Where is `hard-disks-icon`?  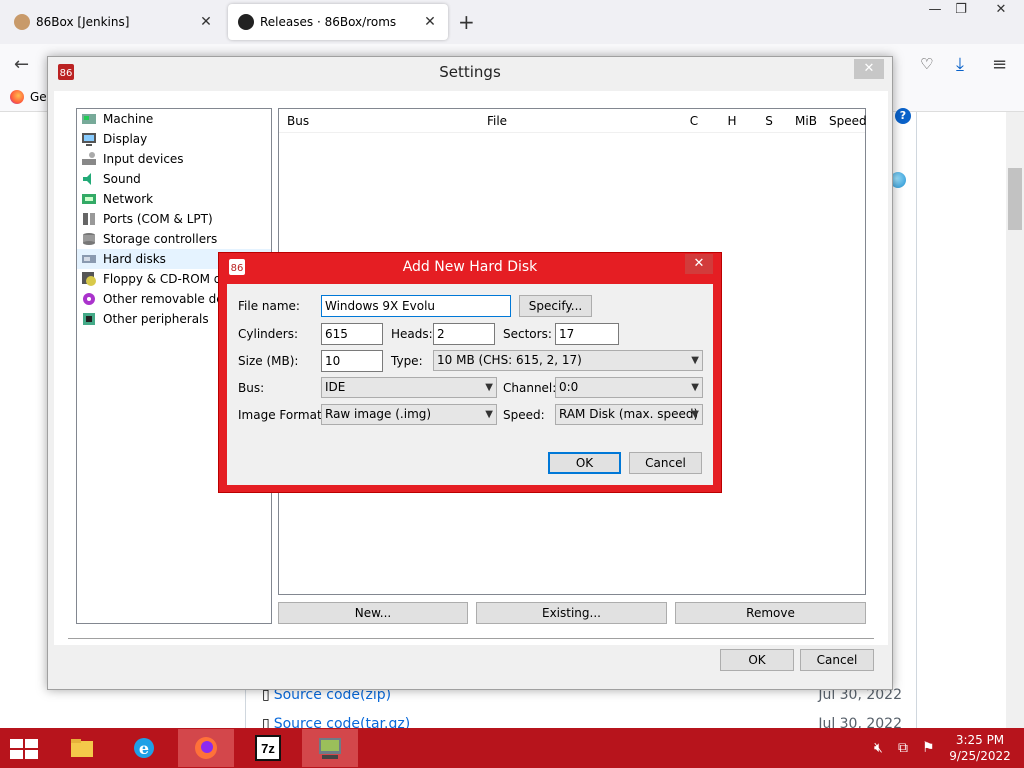
hard-disks-icon is located at coordinates (89, 259).